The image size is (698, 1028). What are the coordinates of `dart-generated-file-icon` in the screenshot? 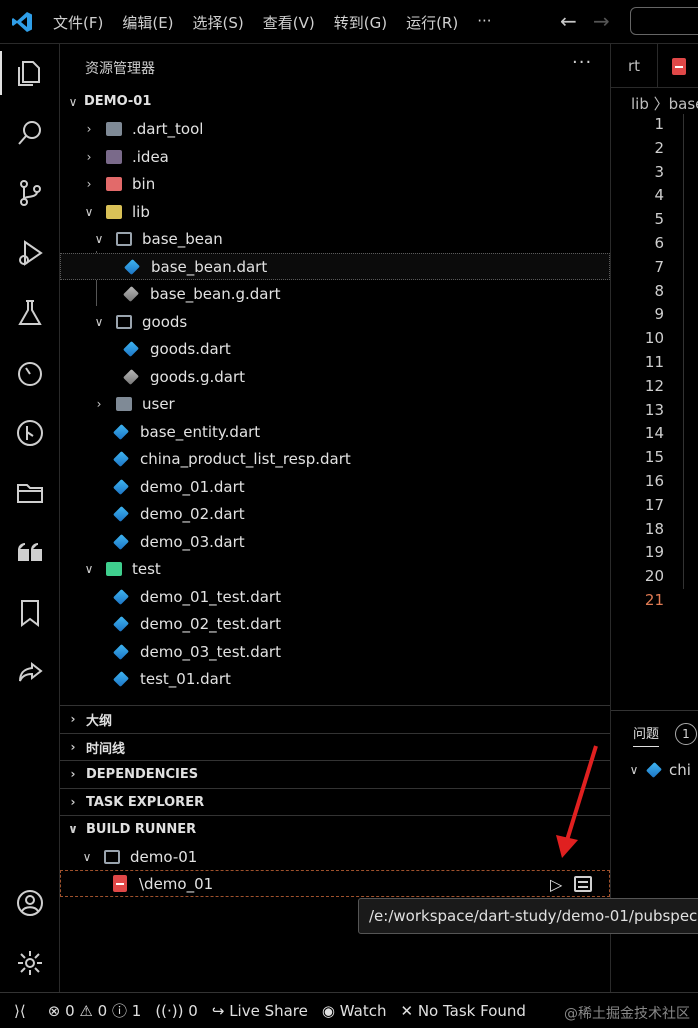 It's located at (131, 376).